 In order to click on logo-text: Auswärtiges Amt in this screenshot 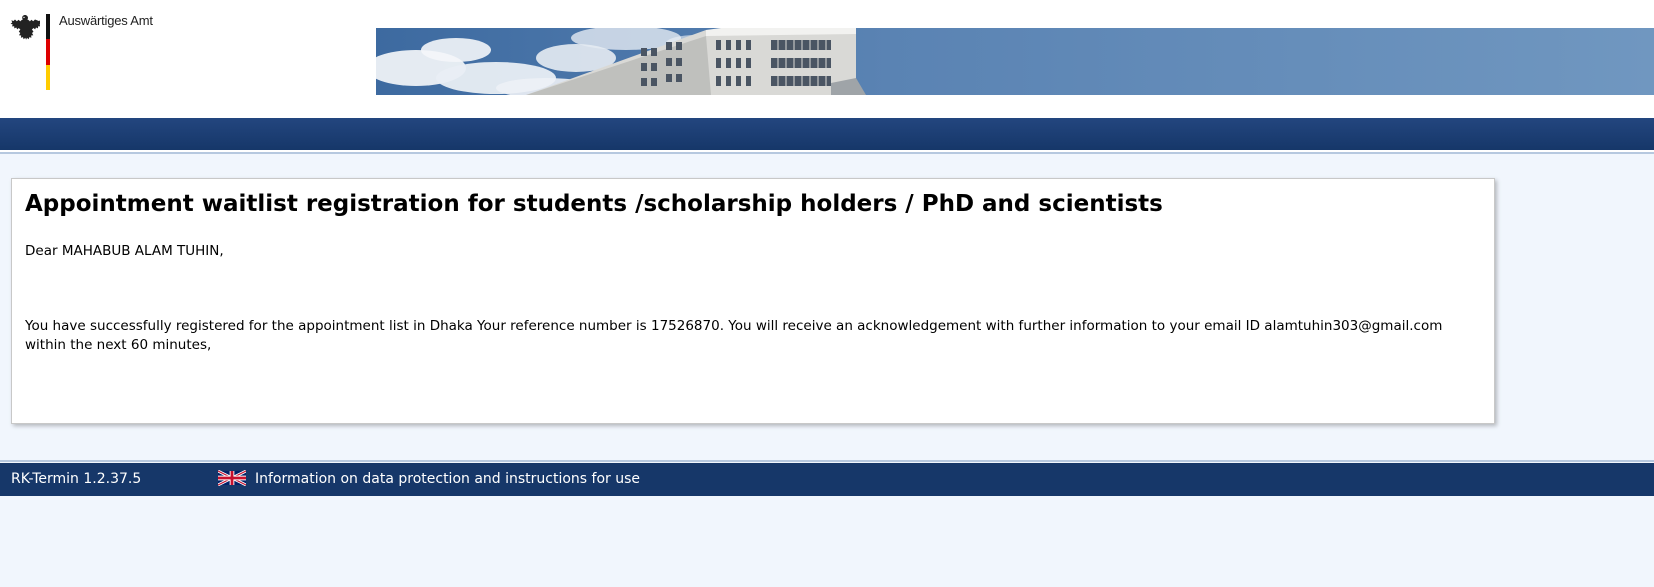, I will do `click(106, 20)`.